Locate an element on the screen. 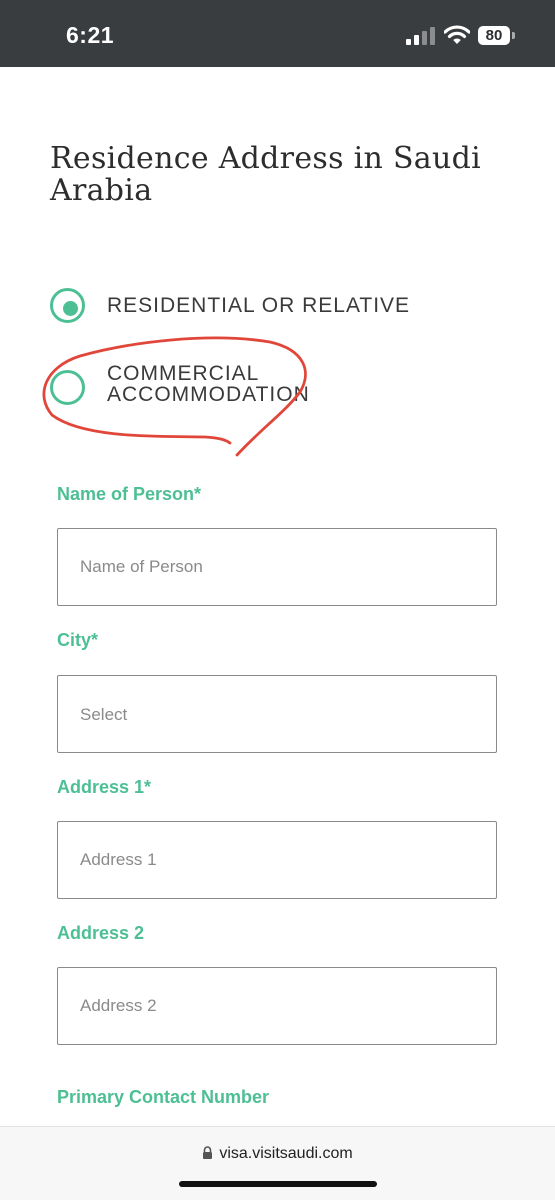  address2-field is located at coordinates (277, 1006).